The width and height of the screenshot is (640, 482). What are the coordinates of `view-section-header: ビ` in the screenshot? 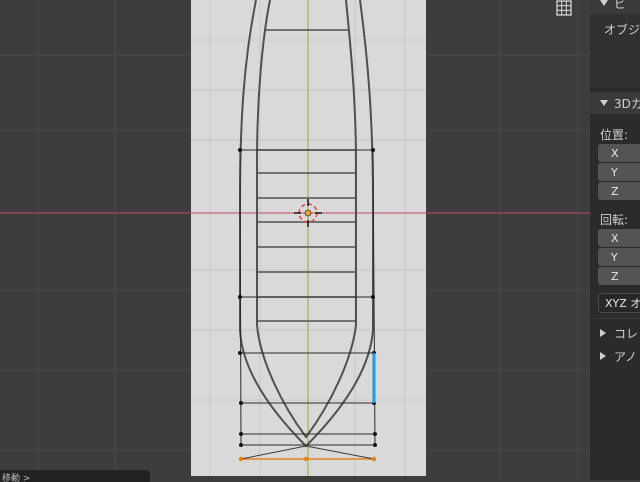 It's located at (615, 7).